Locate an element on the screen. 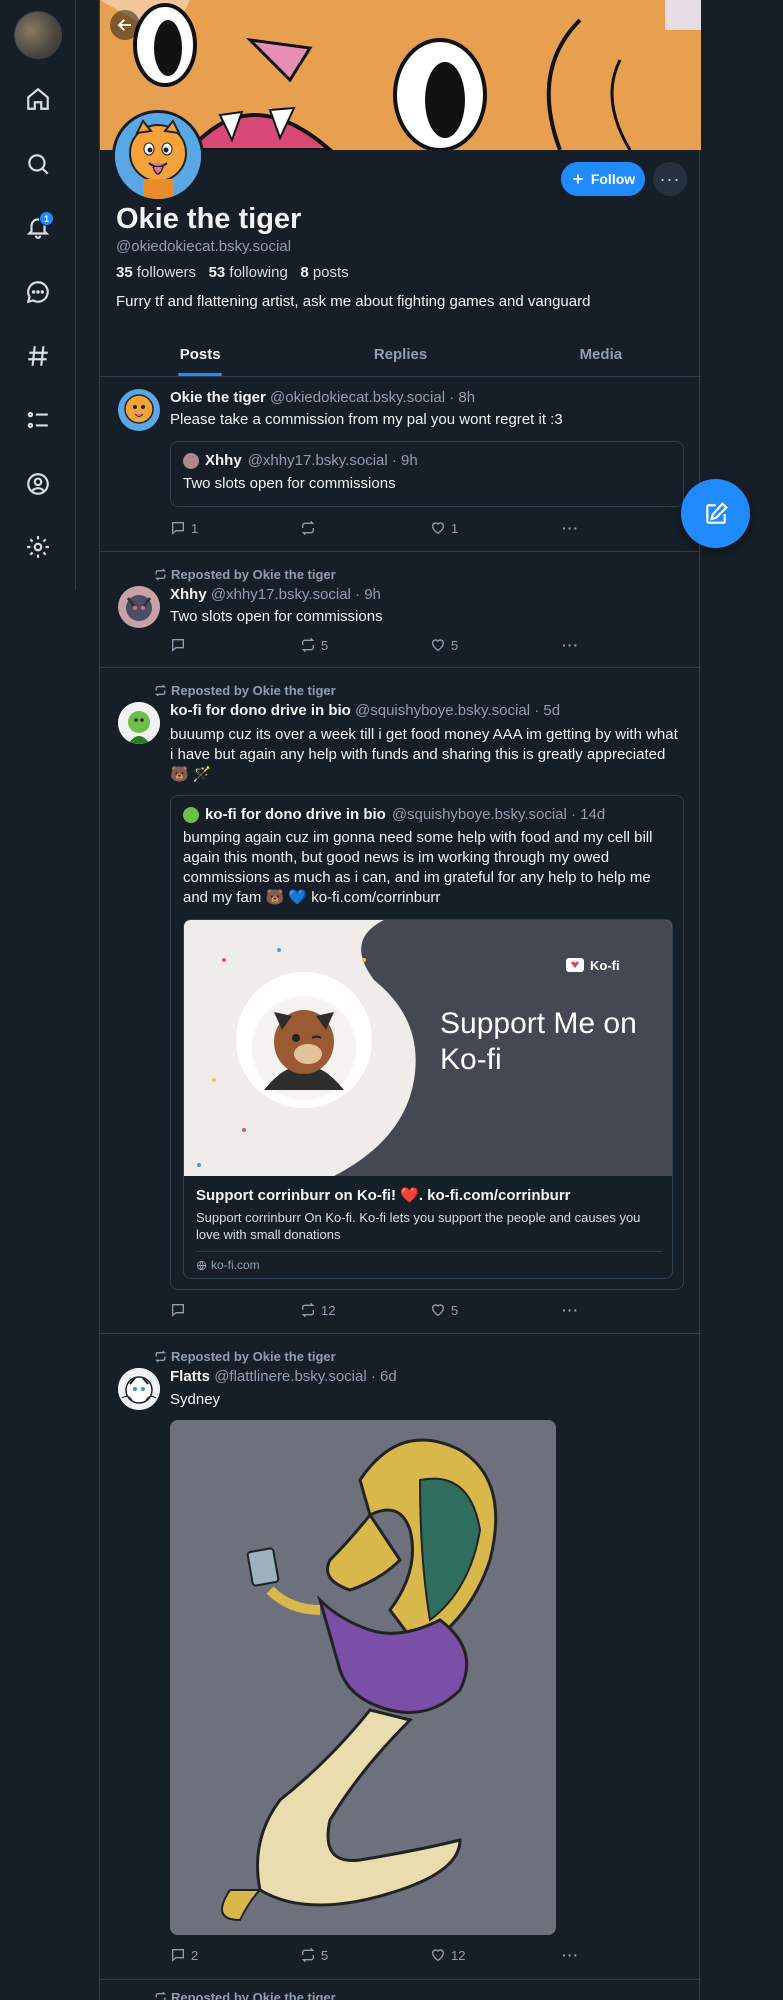 This screenshot has width=783, height=2000. heart-icon is located at coordinates (438, 1310).